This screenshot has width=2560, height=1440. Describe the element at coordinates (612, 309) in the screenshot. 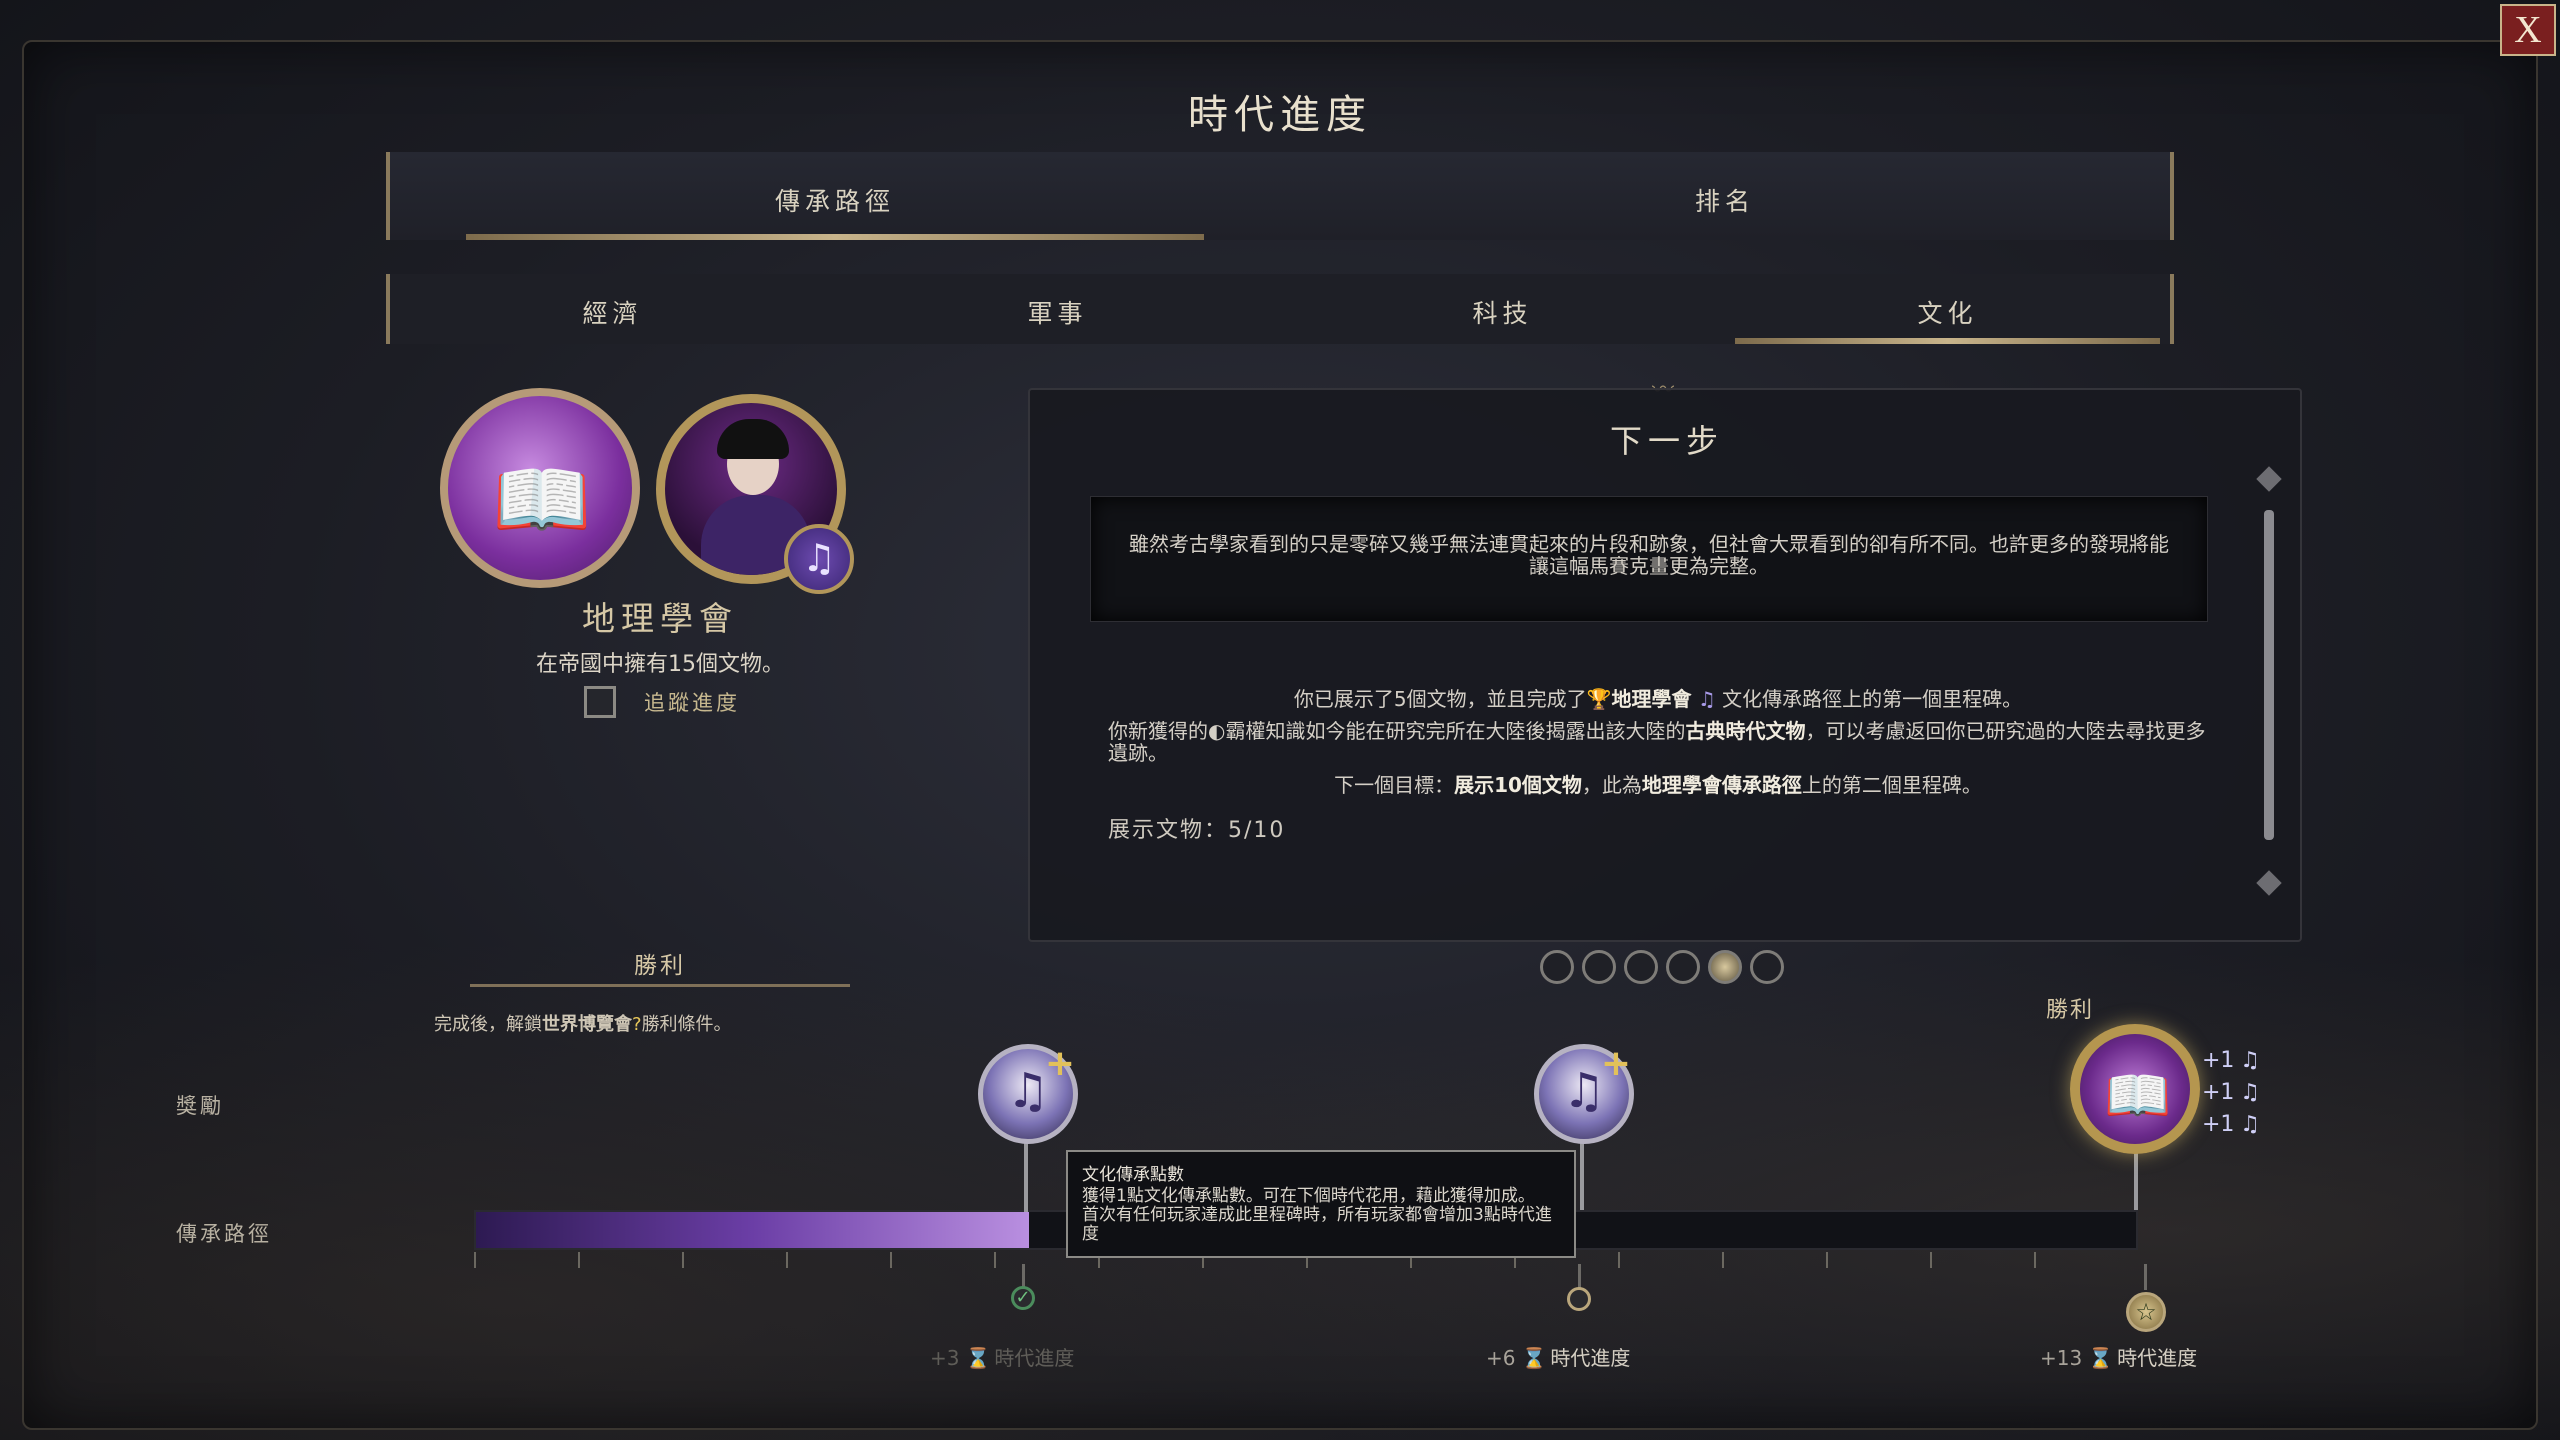

I see `tab-economic: 經濟` at that location.